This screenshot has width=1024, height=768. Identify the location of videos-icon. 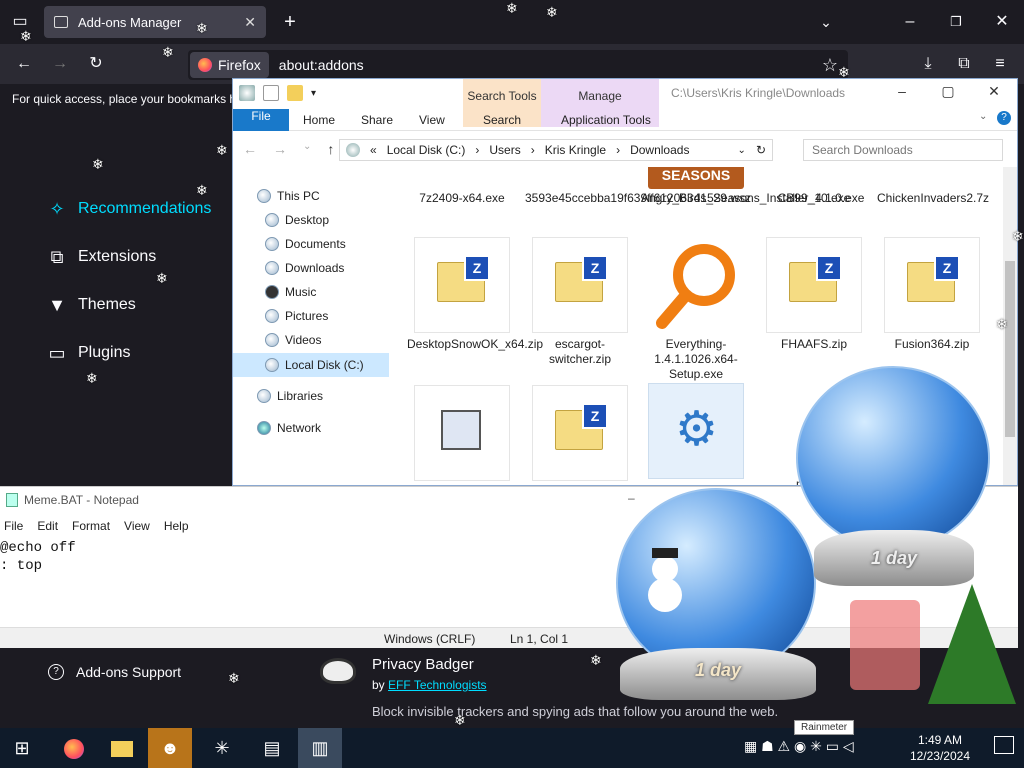
(272, 340).